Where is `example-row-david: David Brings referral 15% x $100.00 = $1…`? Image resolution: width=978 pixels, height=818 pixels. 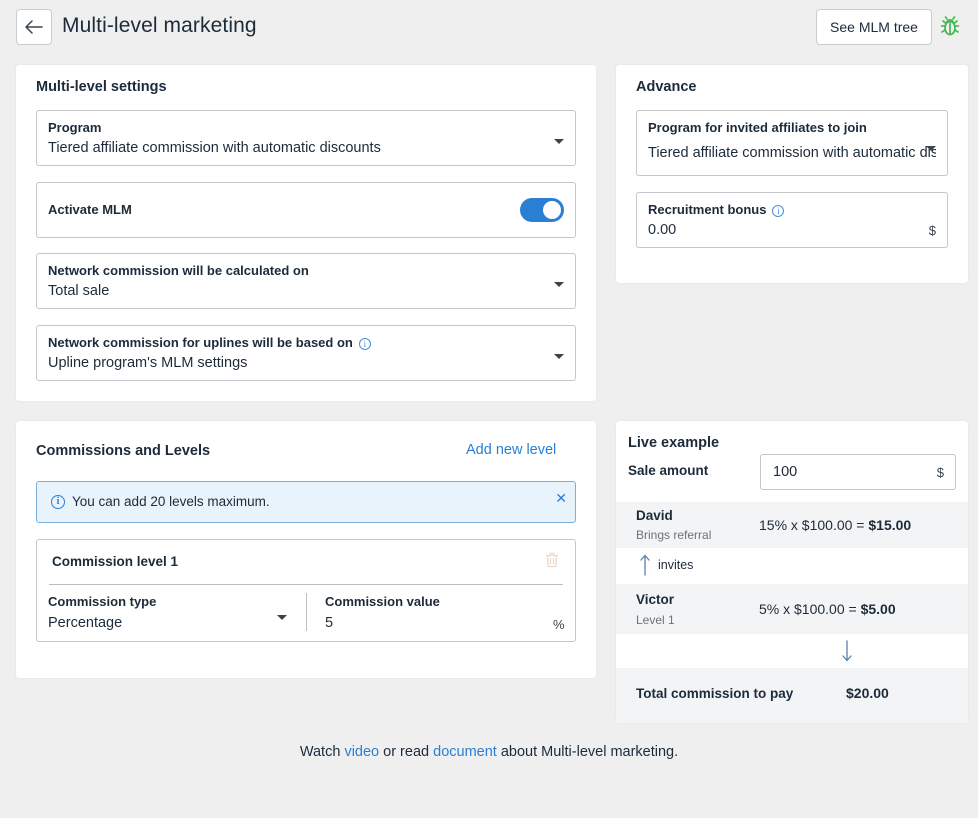
example-row-david: David Brings referral 15% x $100.00 = $1… is located at coordinates (792, 525).